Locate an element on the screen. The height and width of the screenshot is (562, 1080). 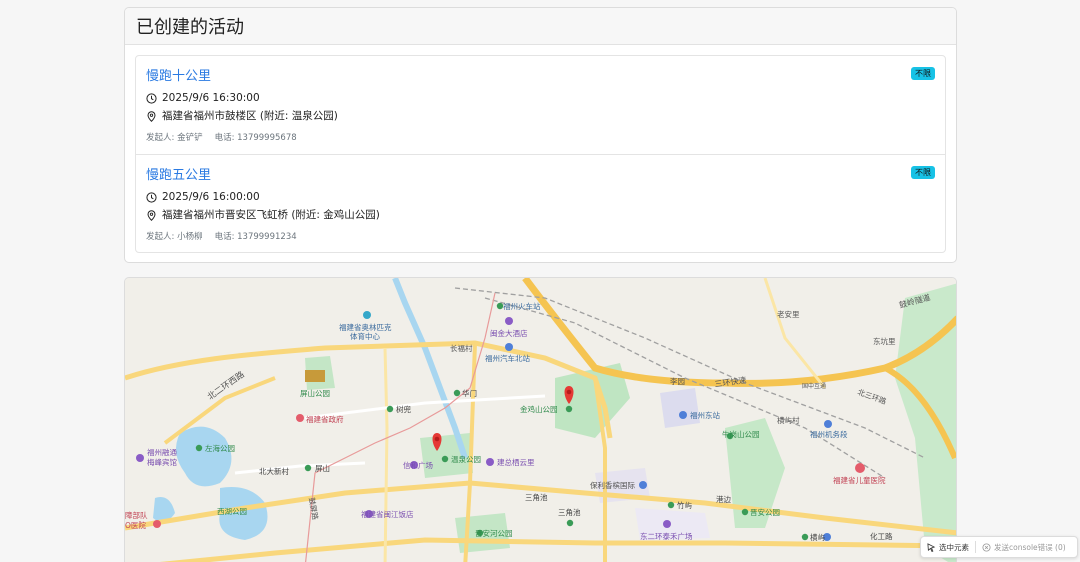
activity-location: 福建省福州市鼓楼区 (附近: 温泉公园) is located at coordinates (250, 116).